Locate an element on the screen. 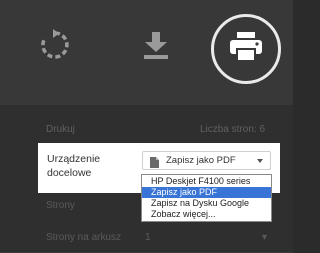 The image size is (320, 253). destination-select: Zapisz jako PDF is located at coordinates (206, 160).